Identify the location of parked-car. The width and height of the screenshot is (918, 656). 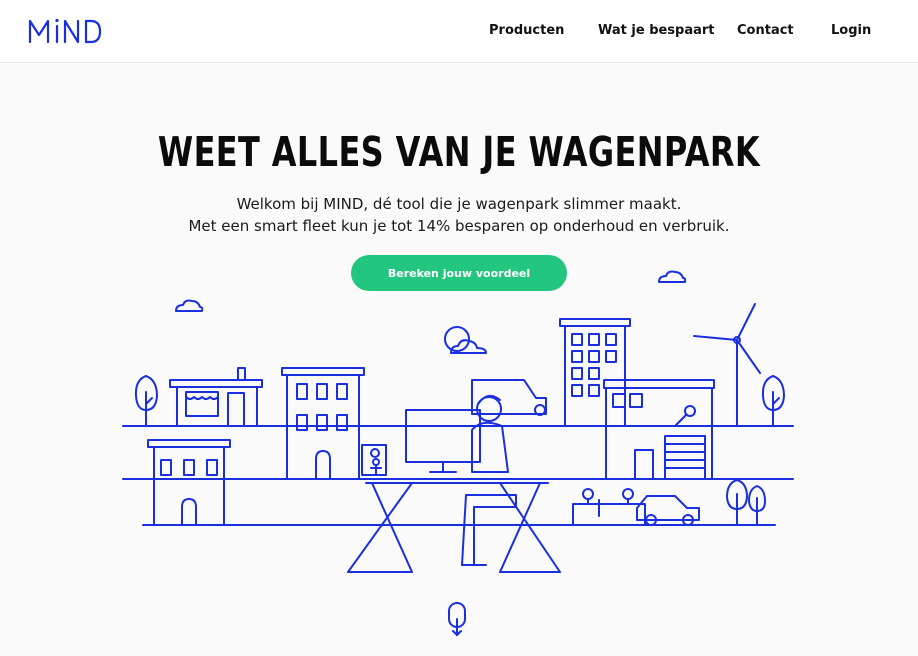
(668, 510).